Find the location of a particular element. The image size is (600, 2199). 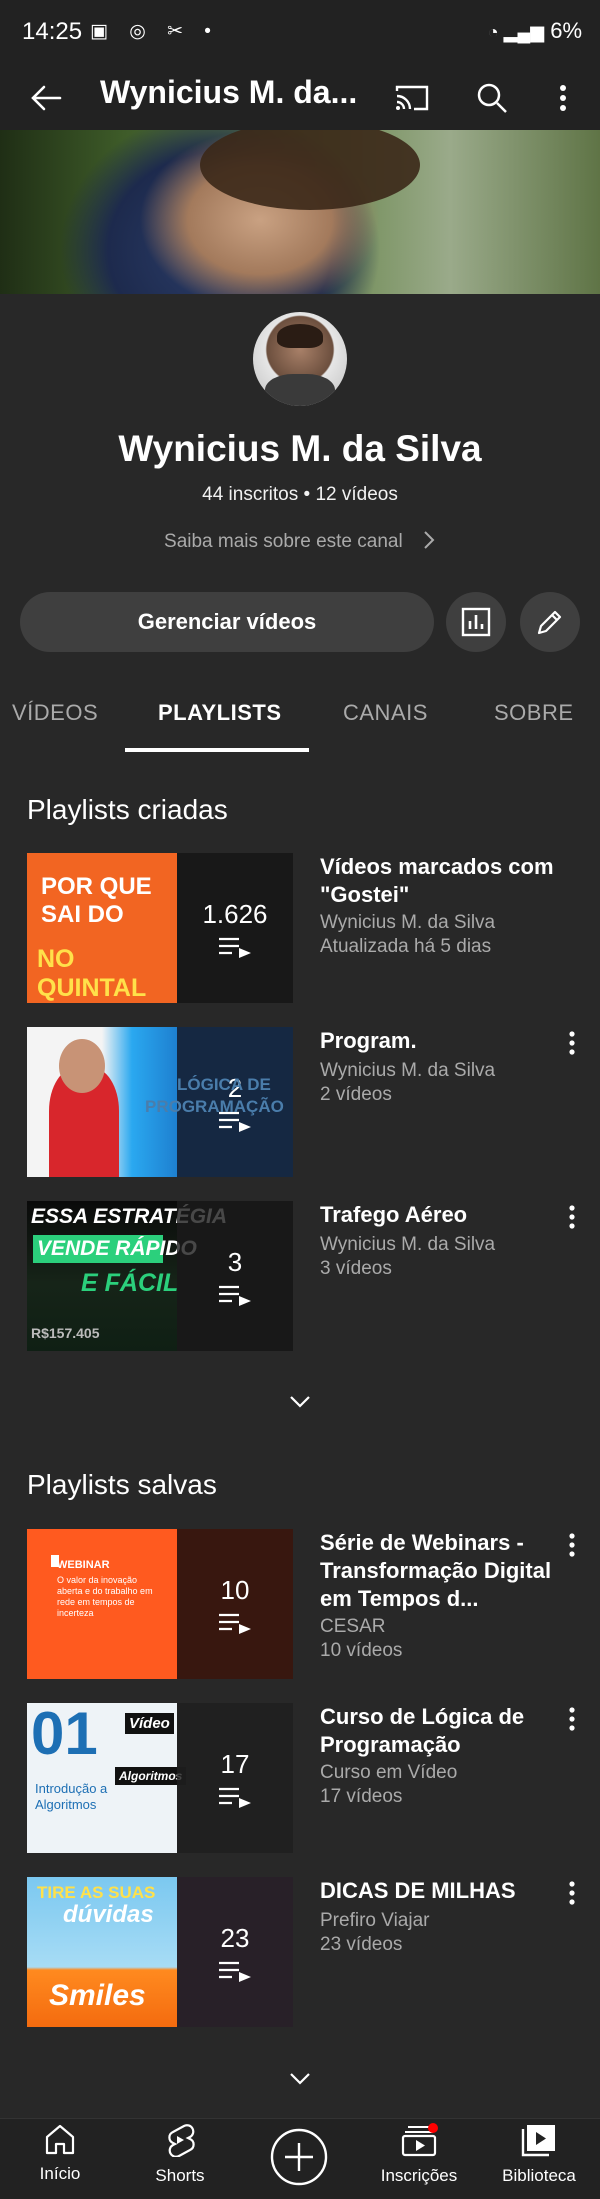

playlist-info: Atualizada há 5 dias is located at coordinates (406, 946).